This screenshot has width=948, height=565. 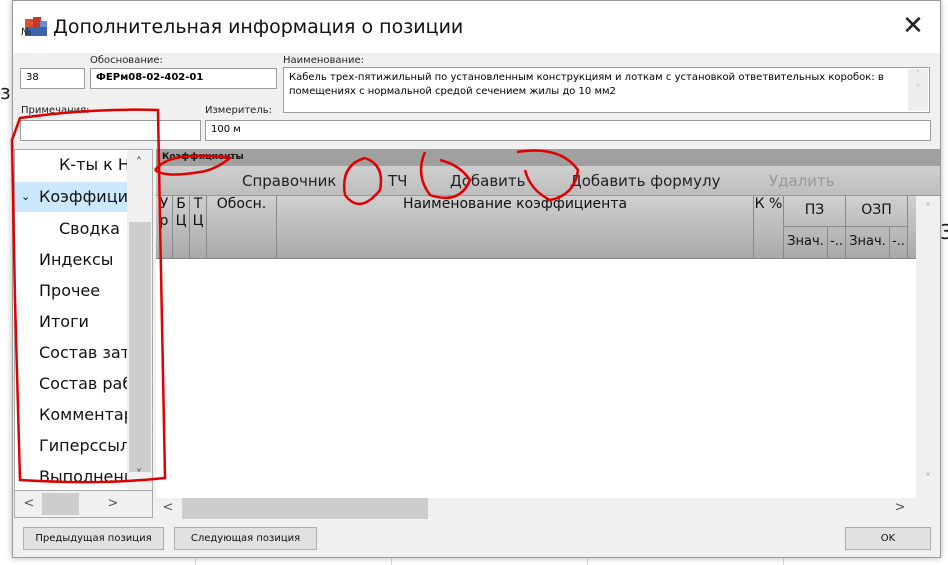 I want to click on panel-title: Коэффициенты, so click(x=548, y=157).